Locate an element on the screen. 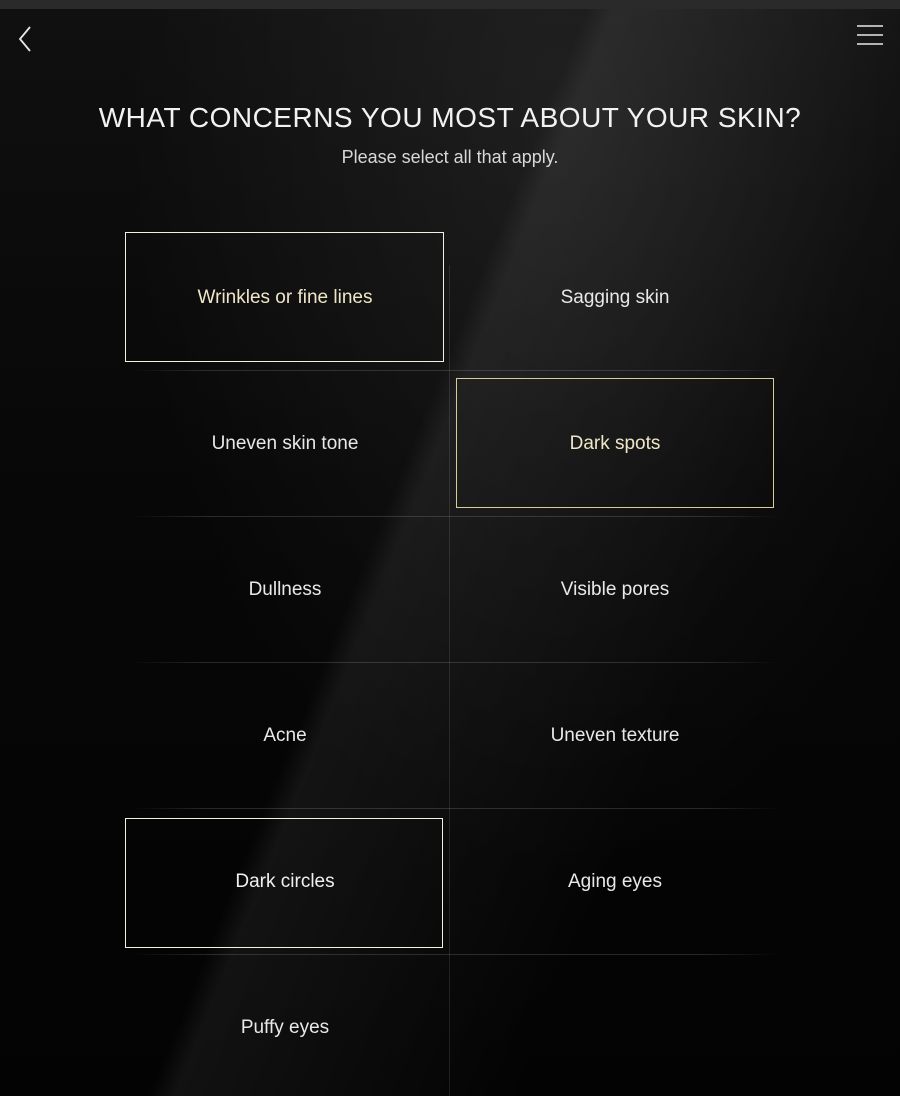  option-sagging-skin: Sagging skin is located at coordinates (615, 298).